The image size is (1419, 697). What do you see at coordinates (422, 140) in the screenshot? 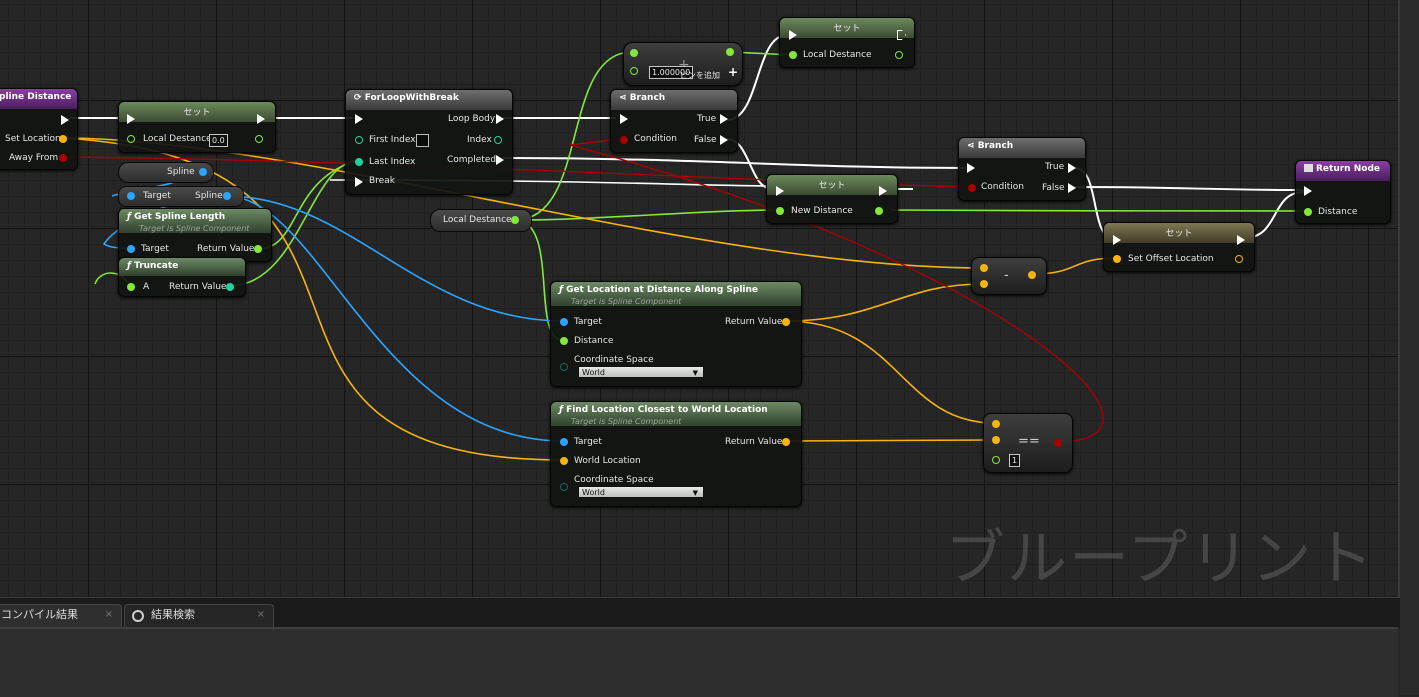
I see `first-index-input` at bounding box center [422, 140].